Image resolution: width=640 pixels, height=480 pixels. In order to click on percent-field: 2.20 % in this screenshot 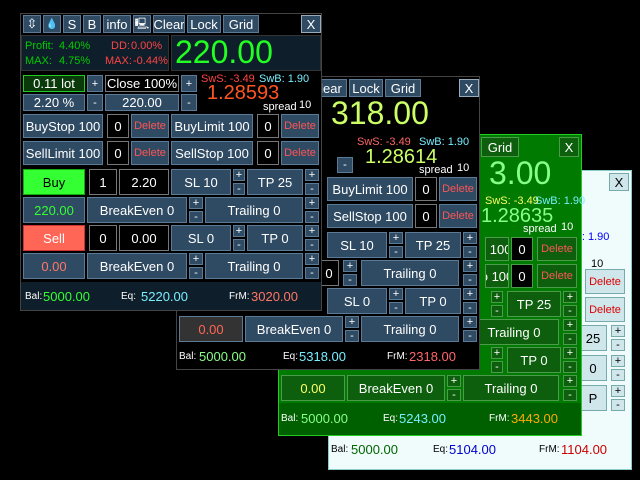, I will do `click(54, 102)`.